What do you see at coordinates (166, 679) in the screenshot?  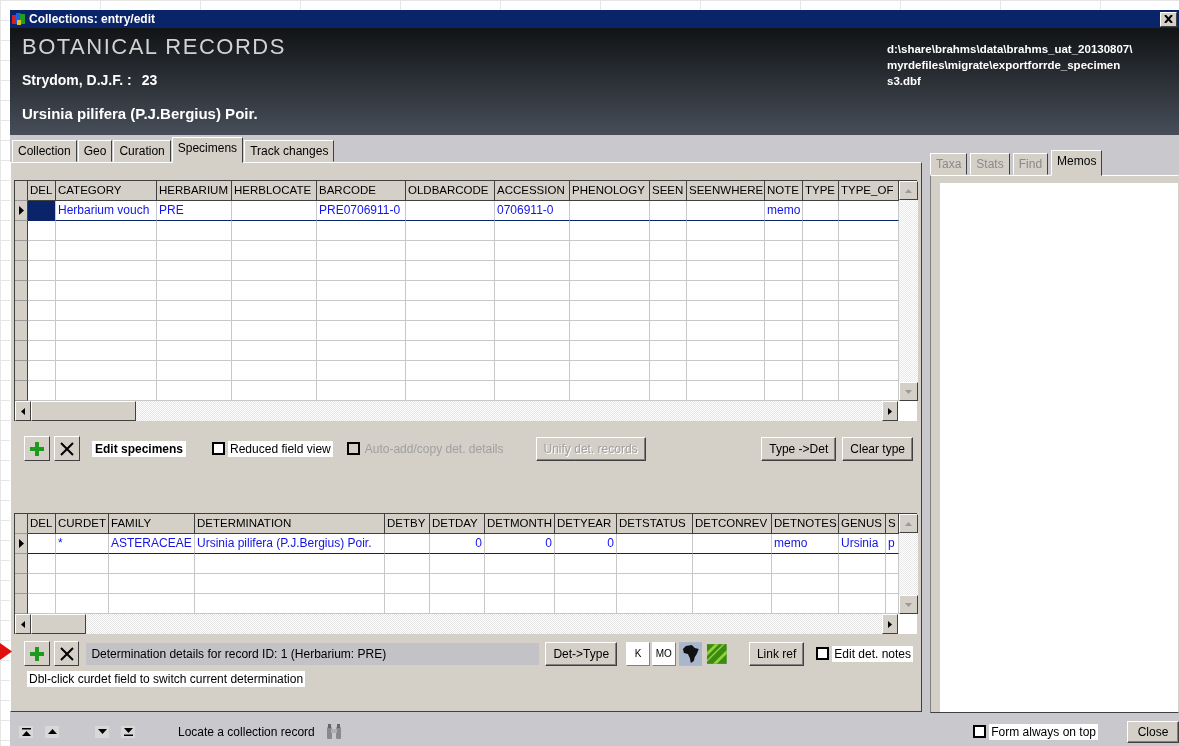 I see `hint-text: Dbl-click curdet field to switch current determination` at bounding box center [166, 679].